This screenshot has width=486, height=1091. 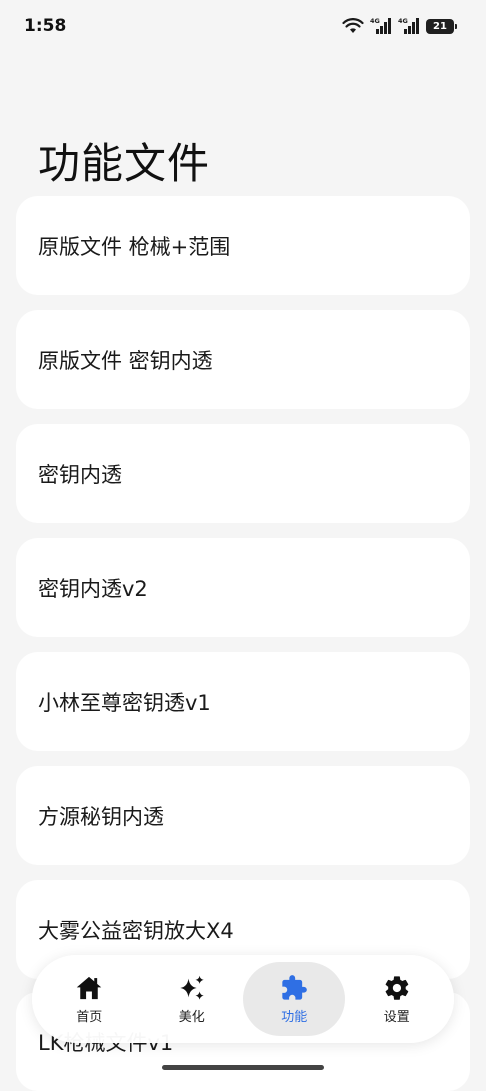 I want to click on bottom-nav: 首页 美化 功能 设置, so click(x=243, y=999).